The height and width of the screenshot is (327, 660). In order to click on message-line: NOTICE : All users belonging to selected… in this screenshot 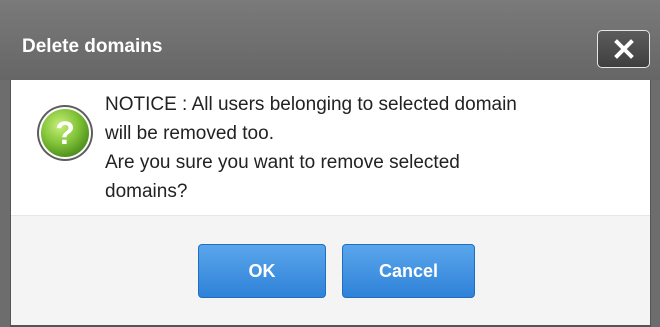, I will do `click(311, 104)`.